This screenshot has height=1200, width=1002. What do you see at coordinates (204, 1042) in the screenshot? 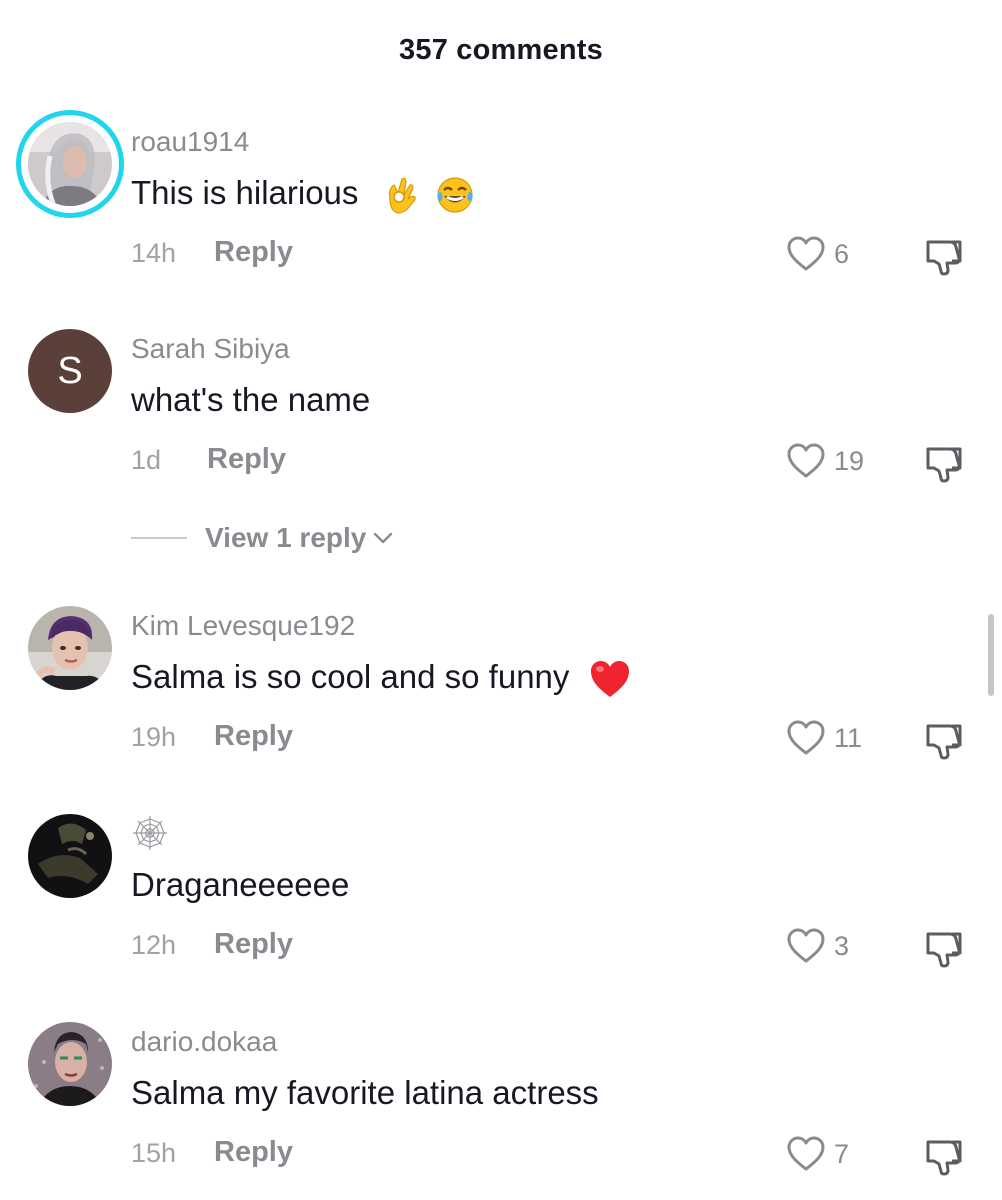
I see `comment-username: dario.dokaa` at bounding box center [204, 1042].